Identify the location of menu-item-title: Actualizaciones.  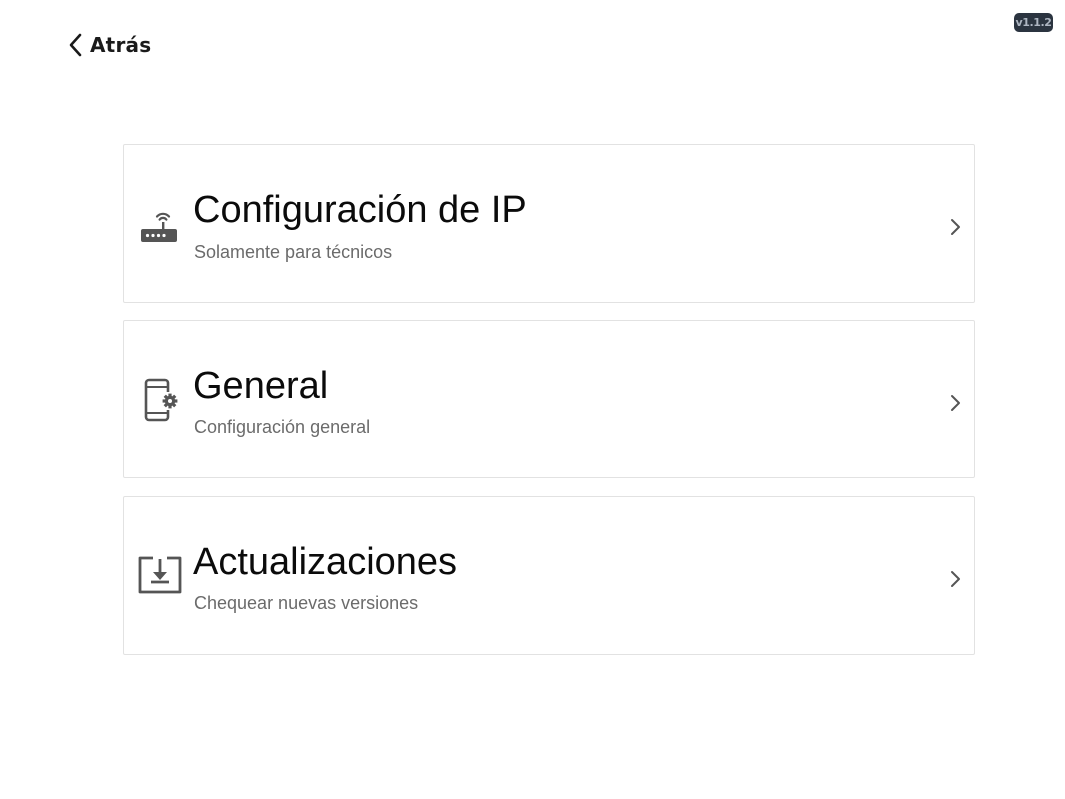
(325, 562).